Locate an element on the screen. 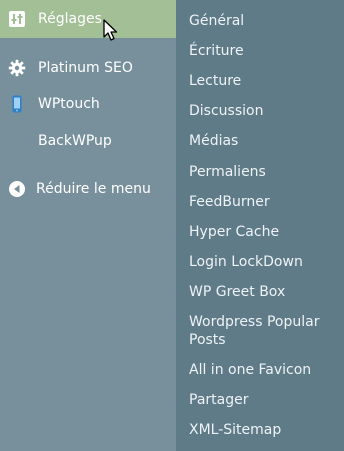 Image resolution: width=344 pixels, height=451 pixels. menu-item-label: Réglages is located at coordinates (70, 19).